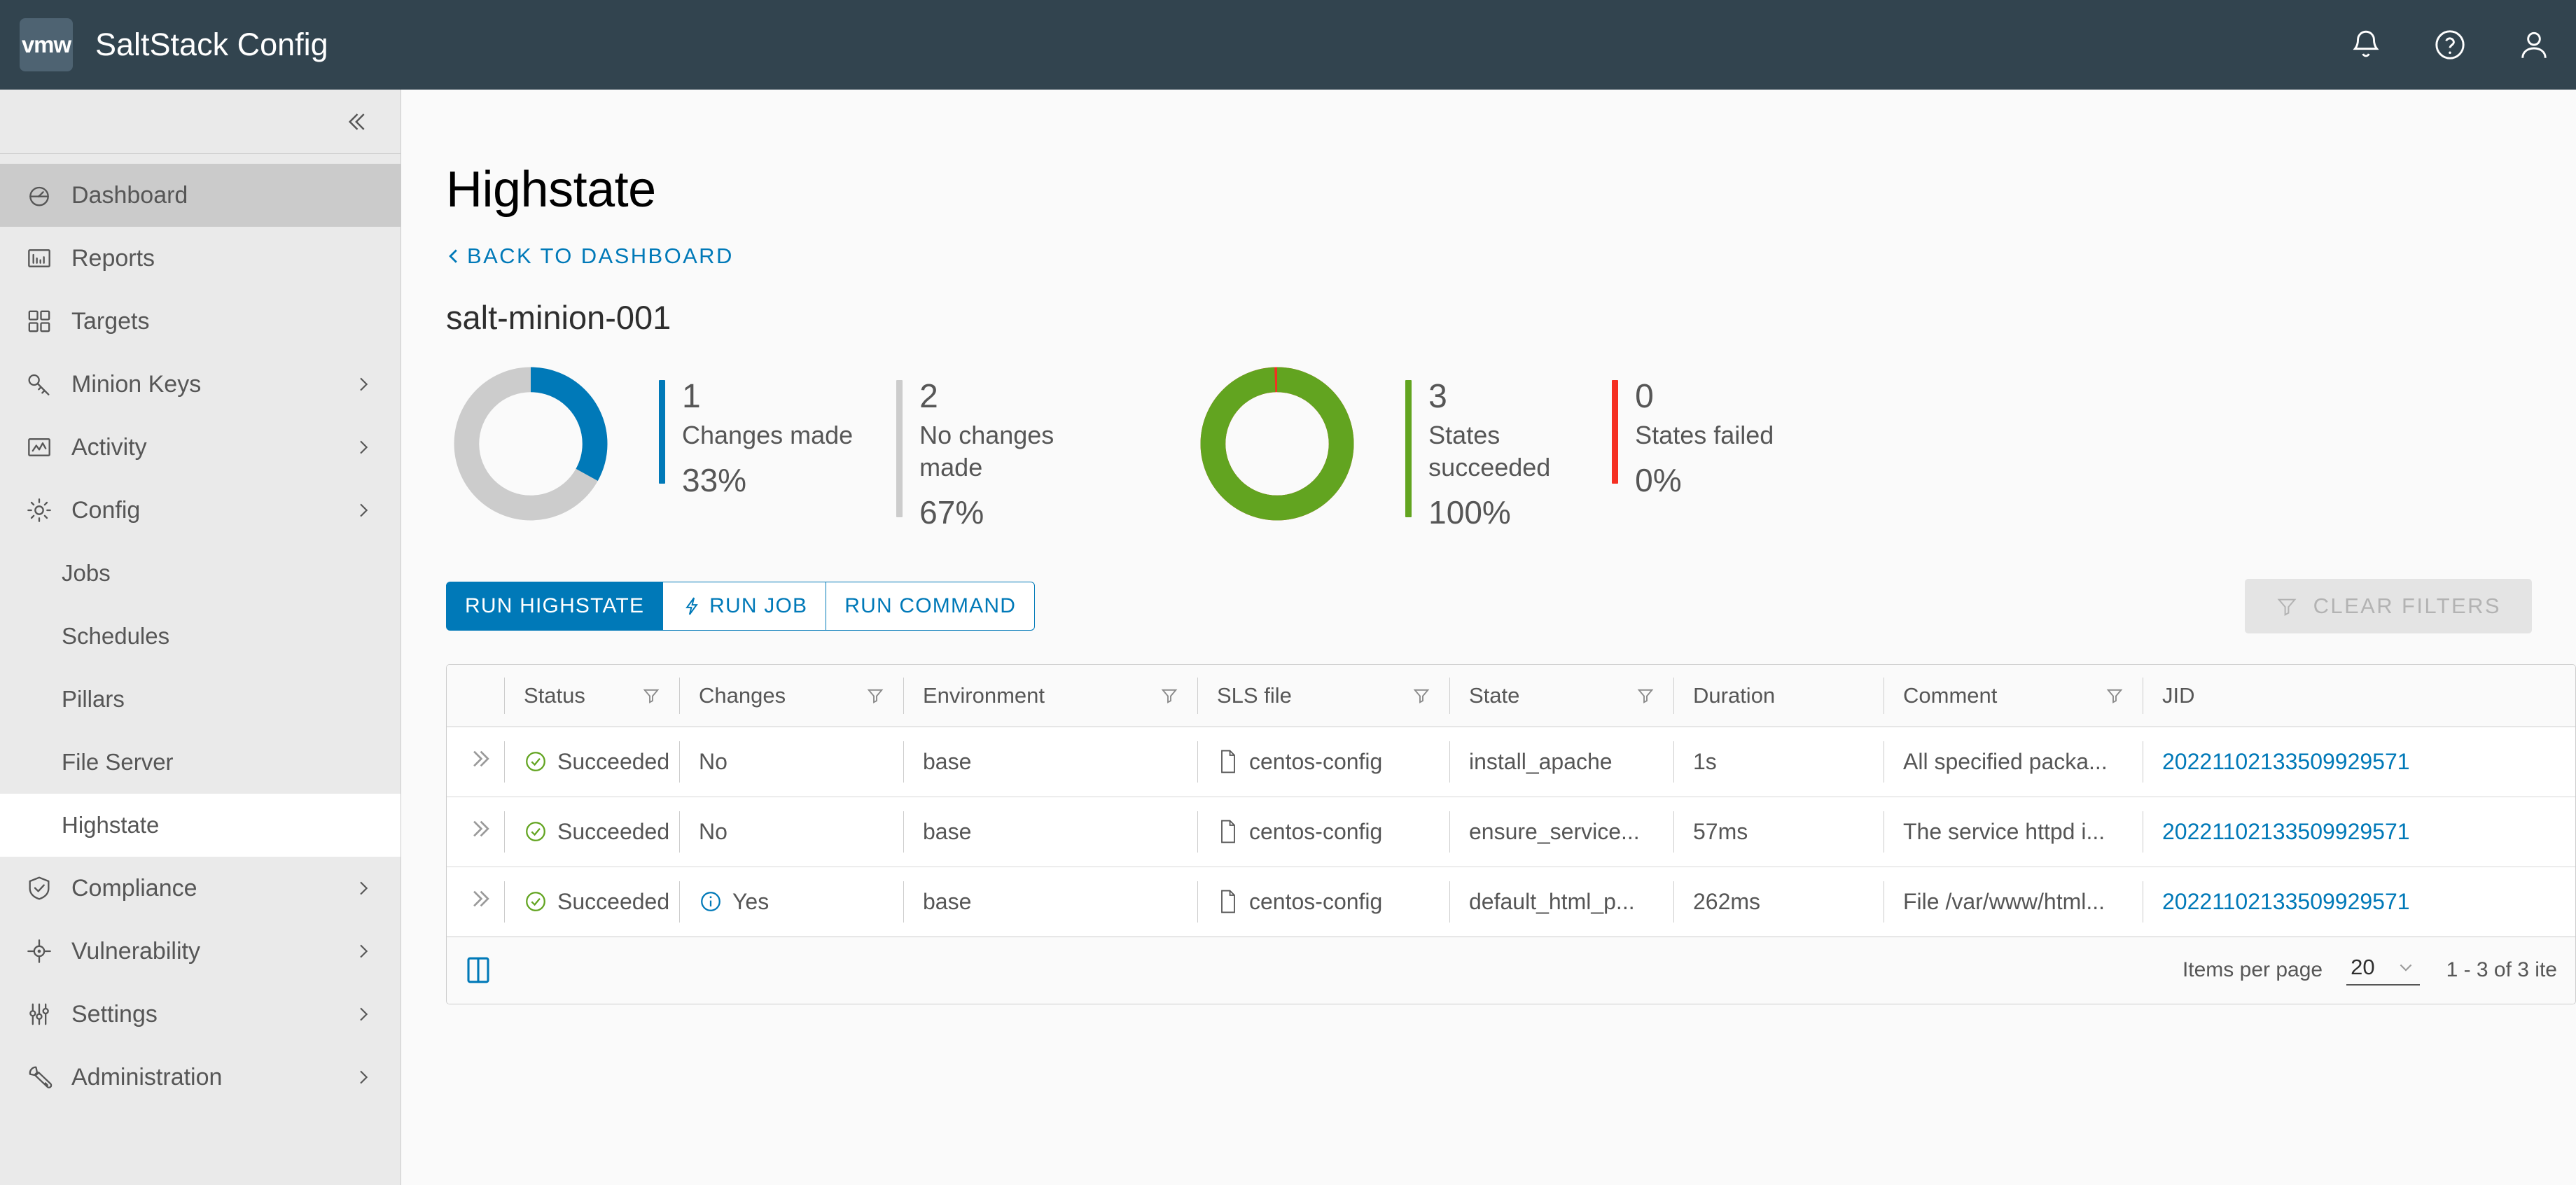 The height and width of the screenshot is (1185, 2576). Describe the element at coordinates (986, 451) in the screenshot. I see `stat-label: No changes made` at that location.